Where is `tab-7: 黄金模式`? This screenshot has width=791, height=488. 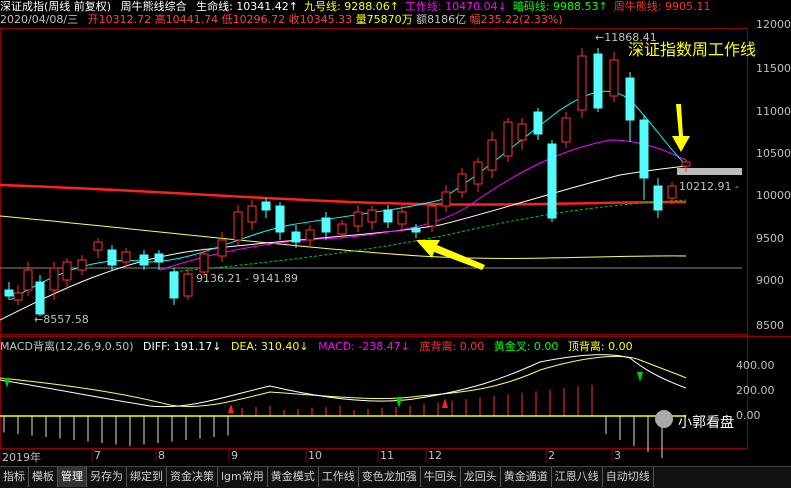
tab-7: 黄金模式 is located at coordinates (293, 477).